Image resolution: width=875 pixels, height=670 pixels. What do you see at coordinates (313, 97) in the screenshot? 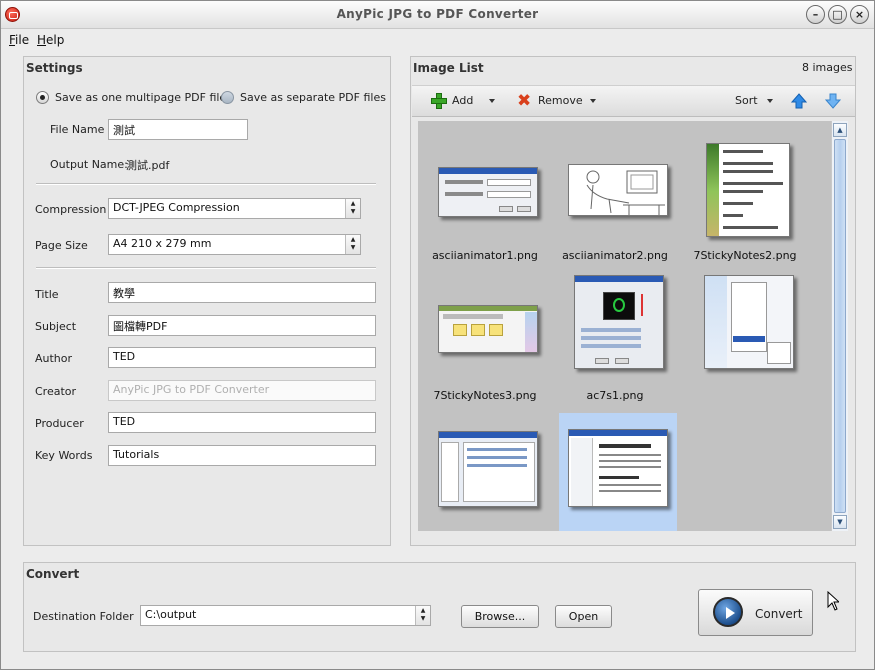
I see `radio-separate-label: Save as separate PDF files` at bounding box center [313, 97].